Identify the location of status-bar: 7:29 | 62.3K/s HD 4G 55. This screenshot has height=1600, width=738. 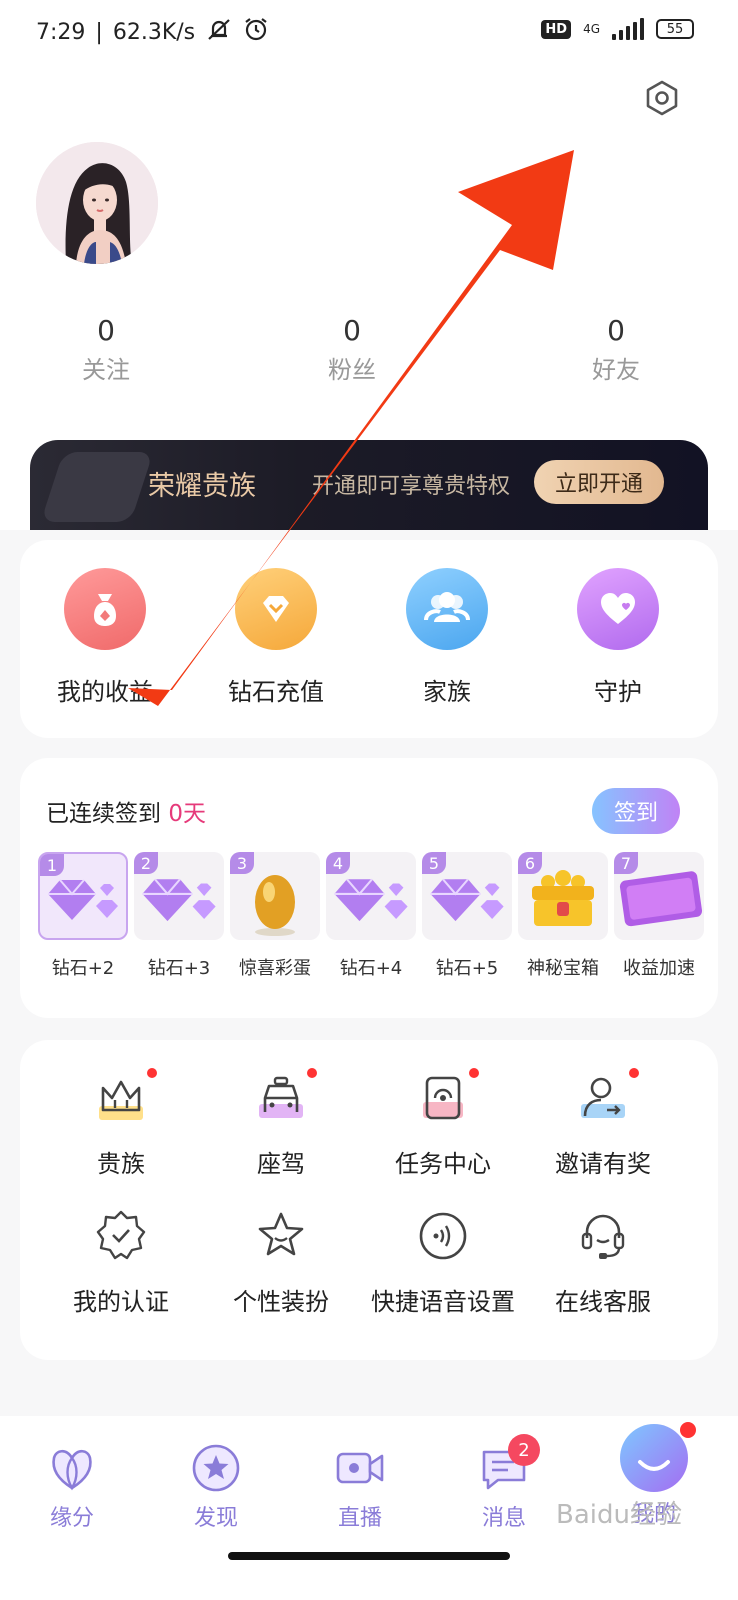
(369, 32).